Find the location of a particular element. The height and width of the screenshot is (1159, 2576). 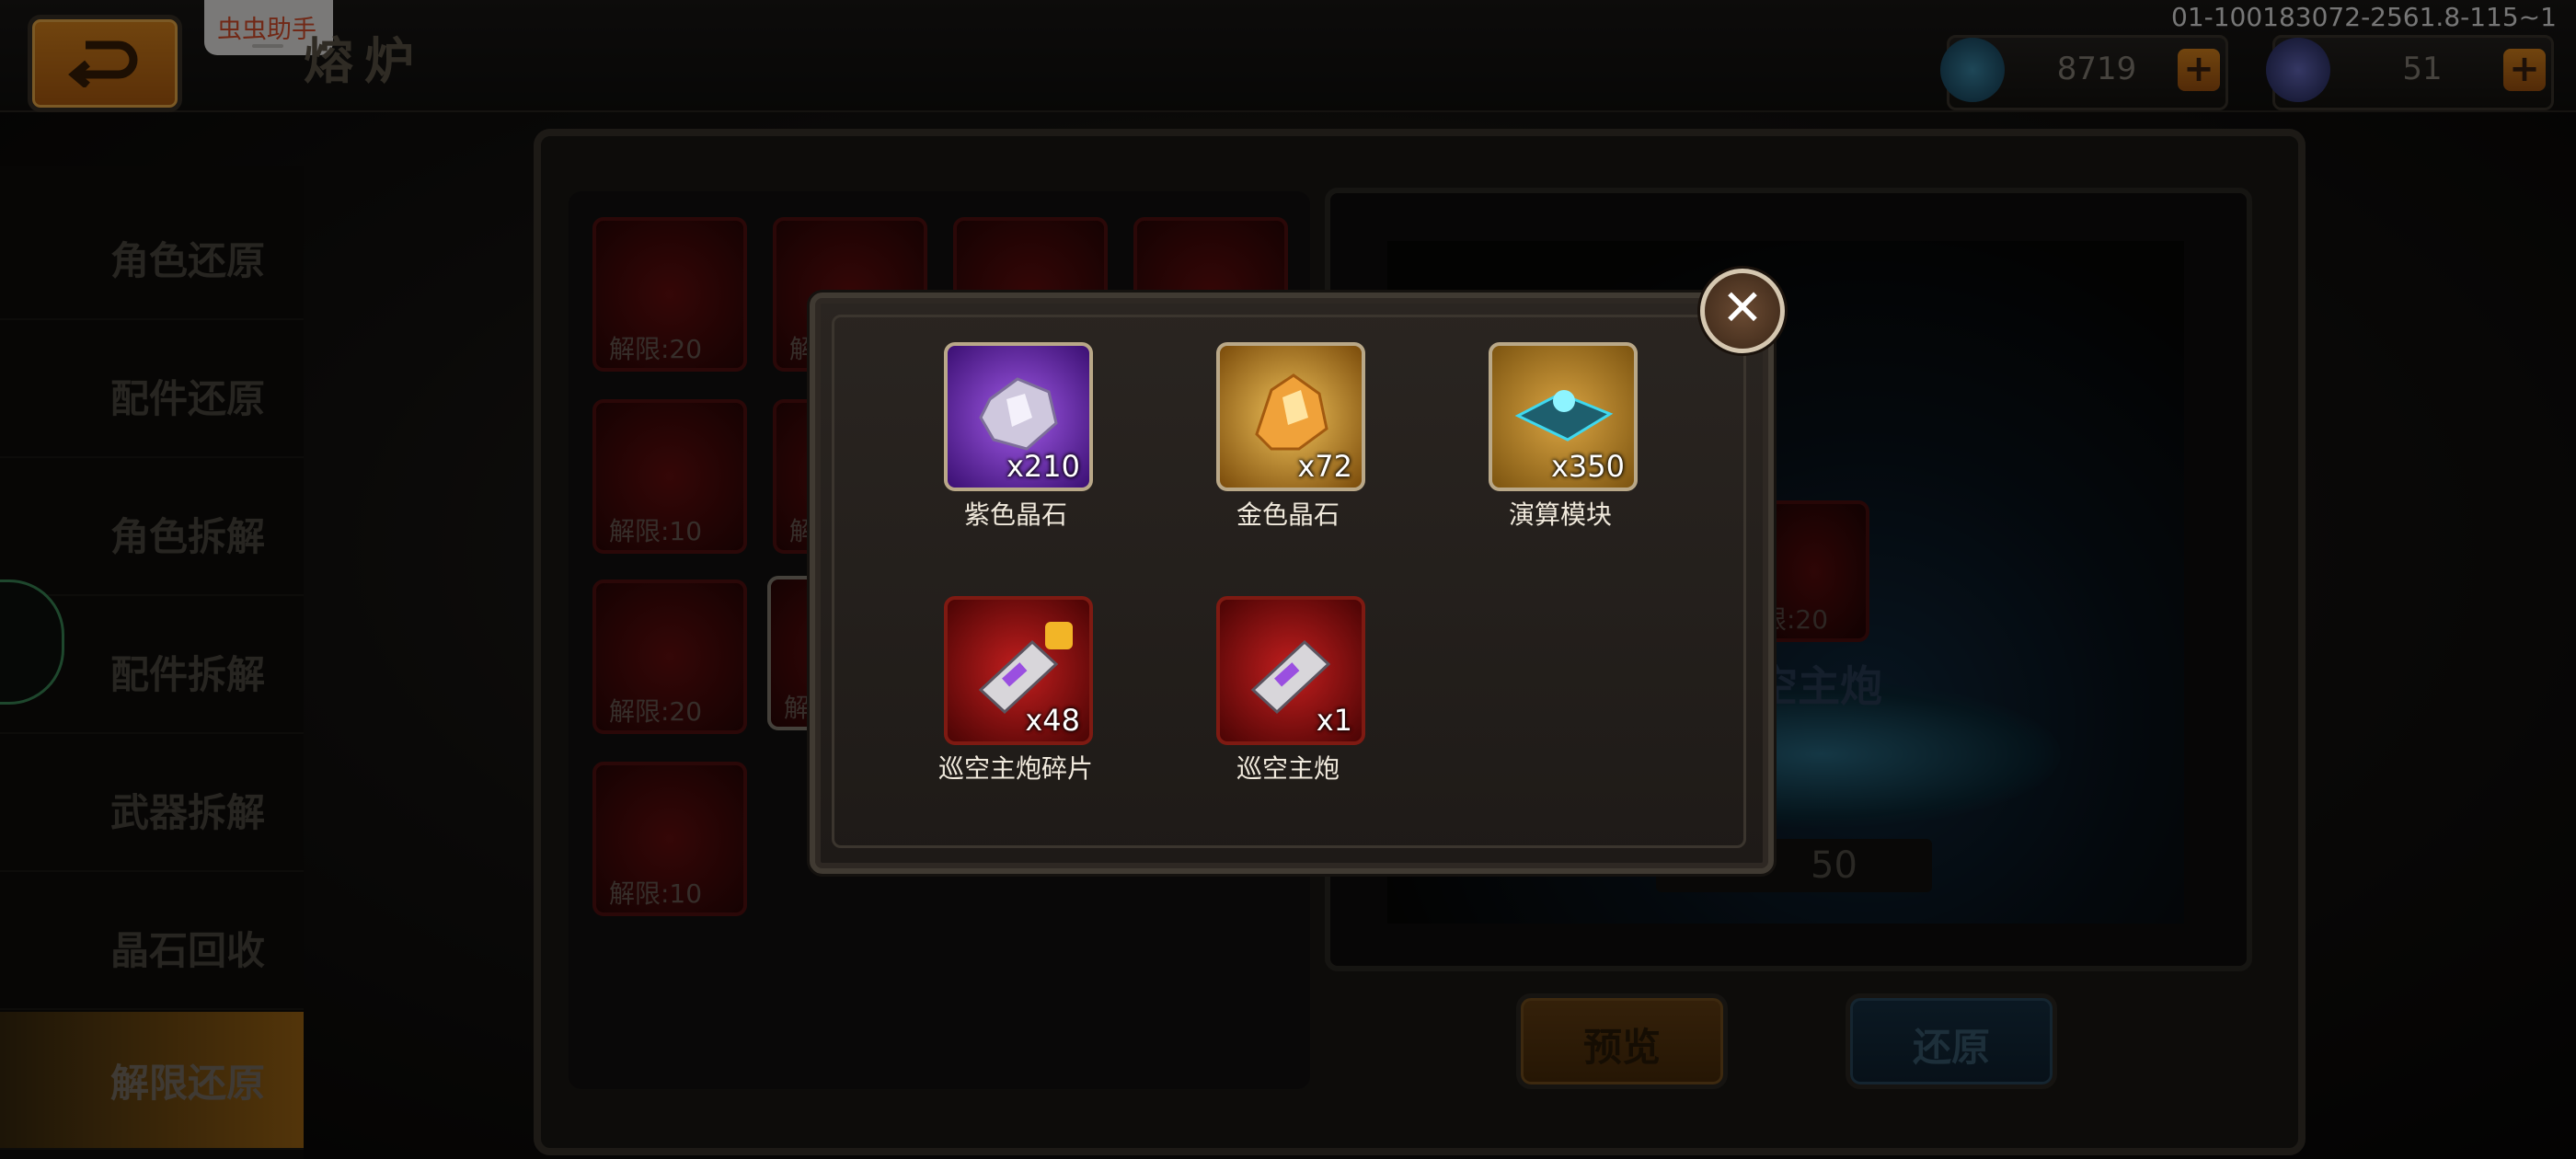

reward-name: 巡空主炮 is located at coordinates (1288, 768).